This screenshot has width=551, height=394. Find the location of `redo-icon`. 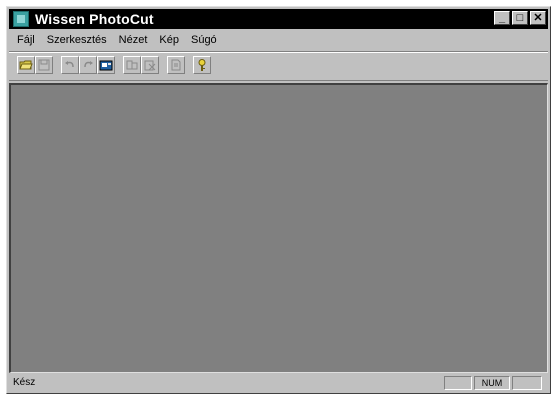

redo-icon is located at coordinates (88, 64).